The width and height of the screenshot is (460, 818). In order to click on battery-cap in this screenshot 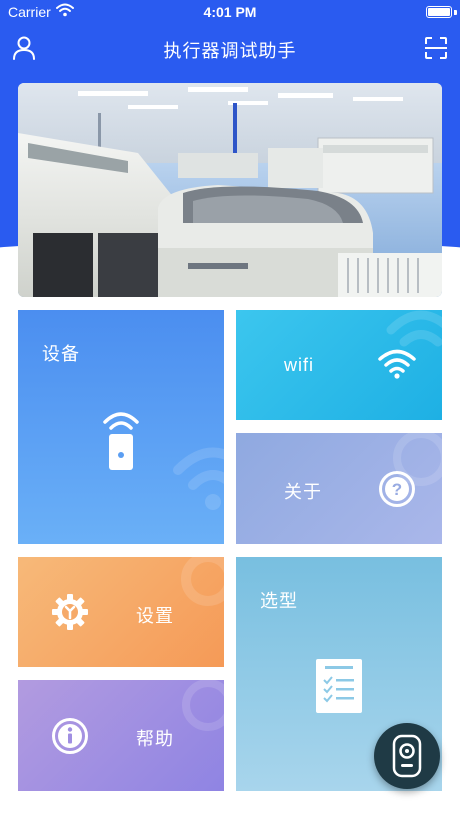, I will do `click(455, 12)`.